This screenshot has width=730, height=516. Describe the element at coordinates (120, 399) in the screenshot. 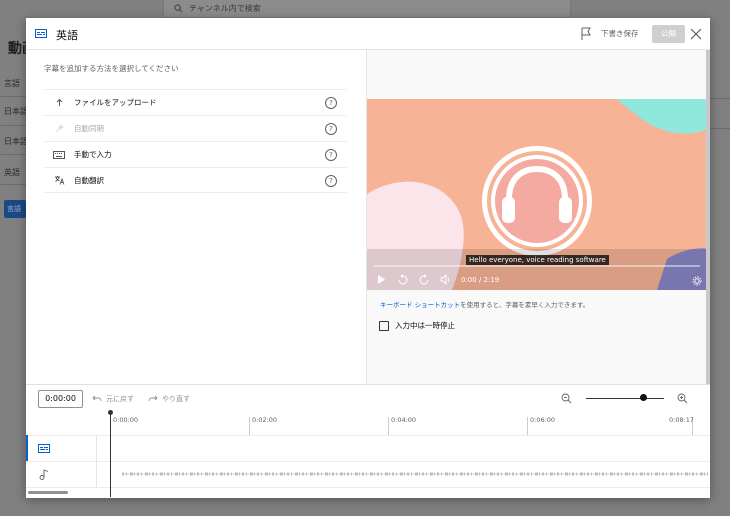

I see `undo-label: 元に戻す` at that location.